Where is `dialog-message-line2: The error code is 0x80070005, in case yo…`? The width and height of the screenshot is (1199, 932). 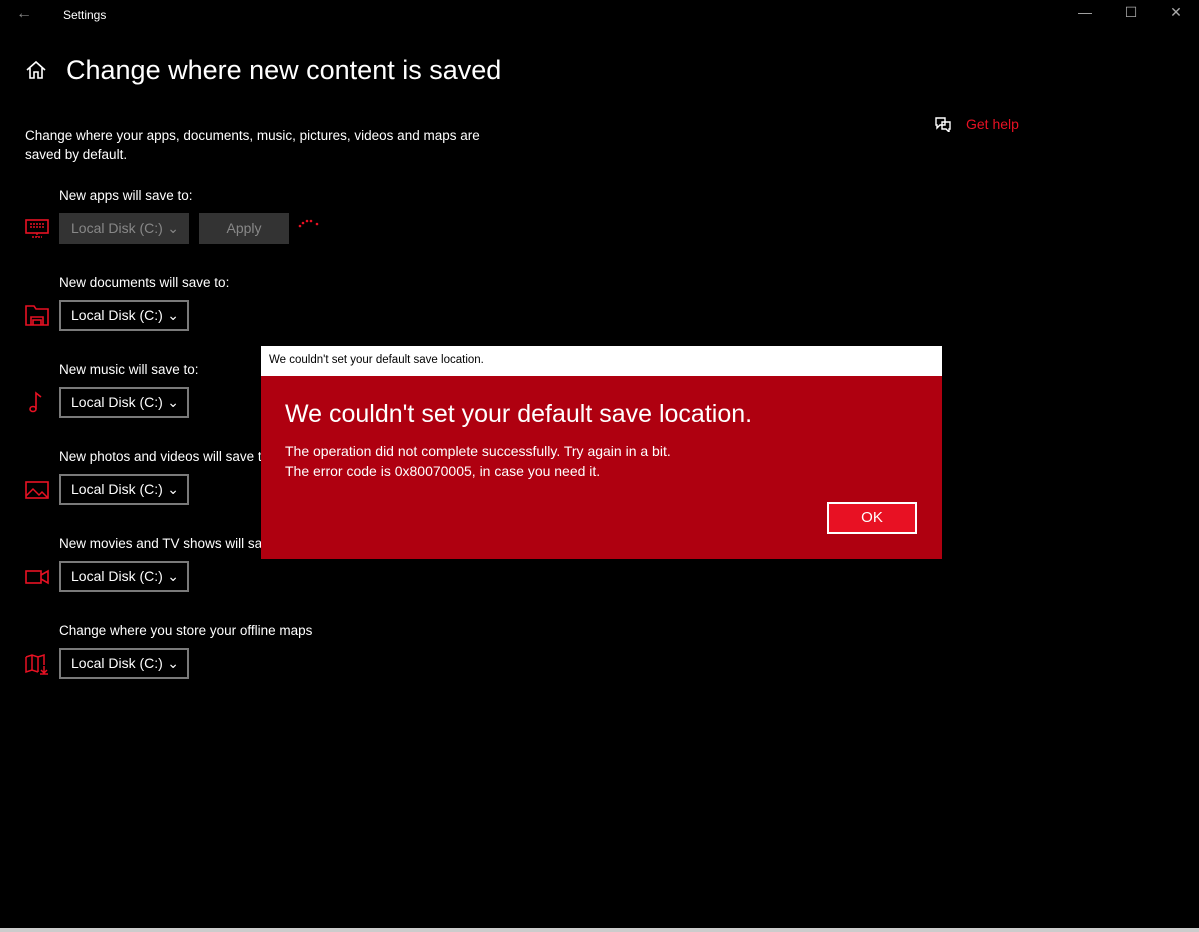
dialog-message-line2: The error code is 0x80070005, in case yo… is located at coordinates (443, 471).